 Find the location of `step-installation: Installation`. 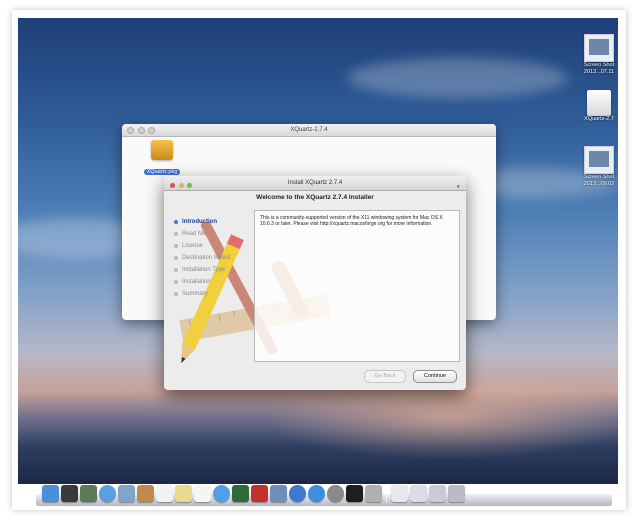

step-installation: Installation is located at coordinates (202, 282).